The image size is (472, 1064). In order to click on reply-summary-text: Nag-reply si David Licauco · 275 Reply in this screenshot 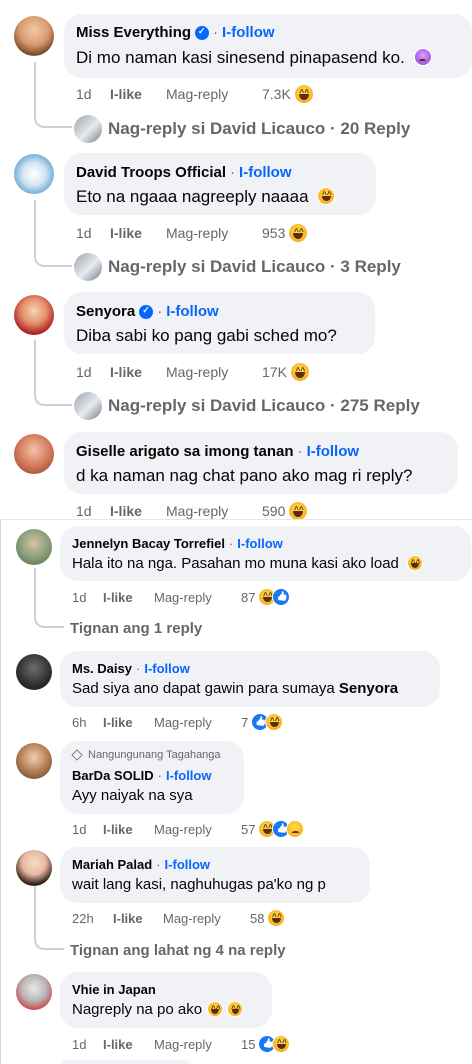, I will do `click(264, 406)`.